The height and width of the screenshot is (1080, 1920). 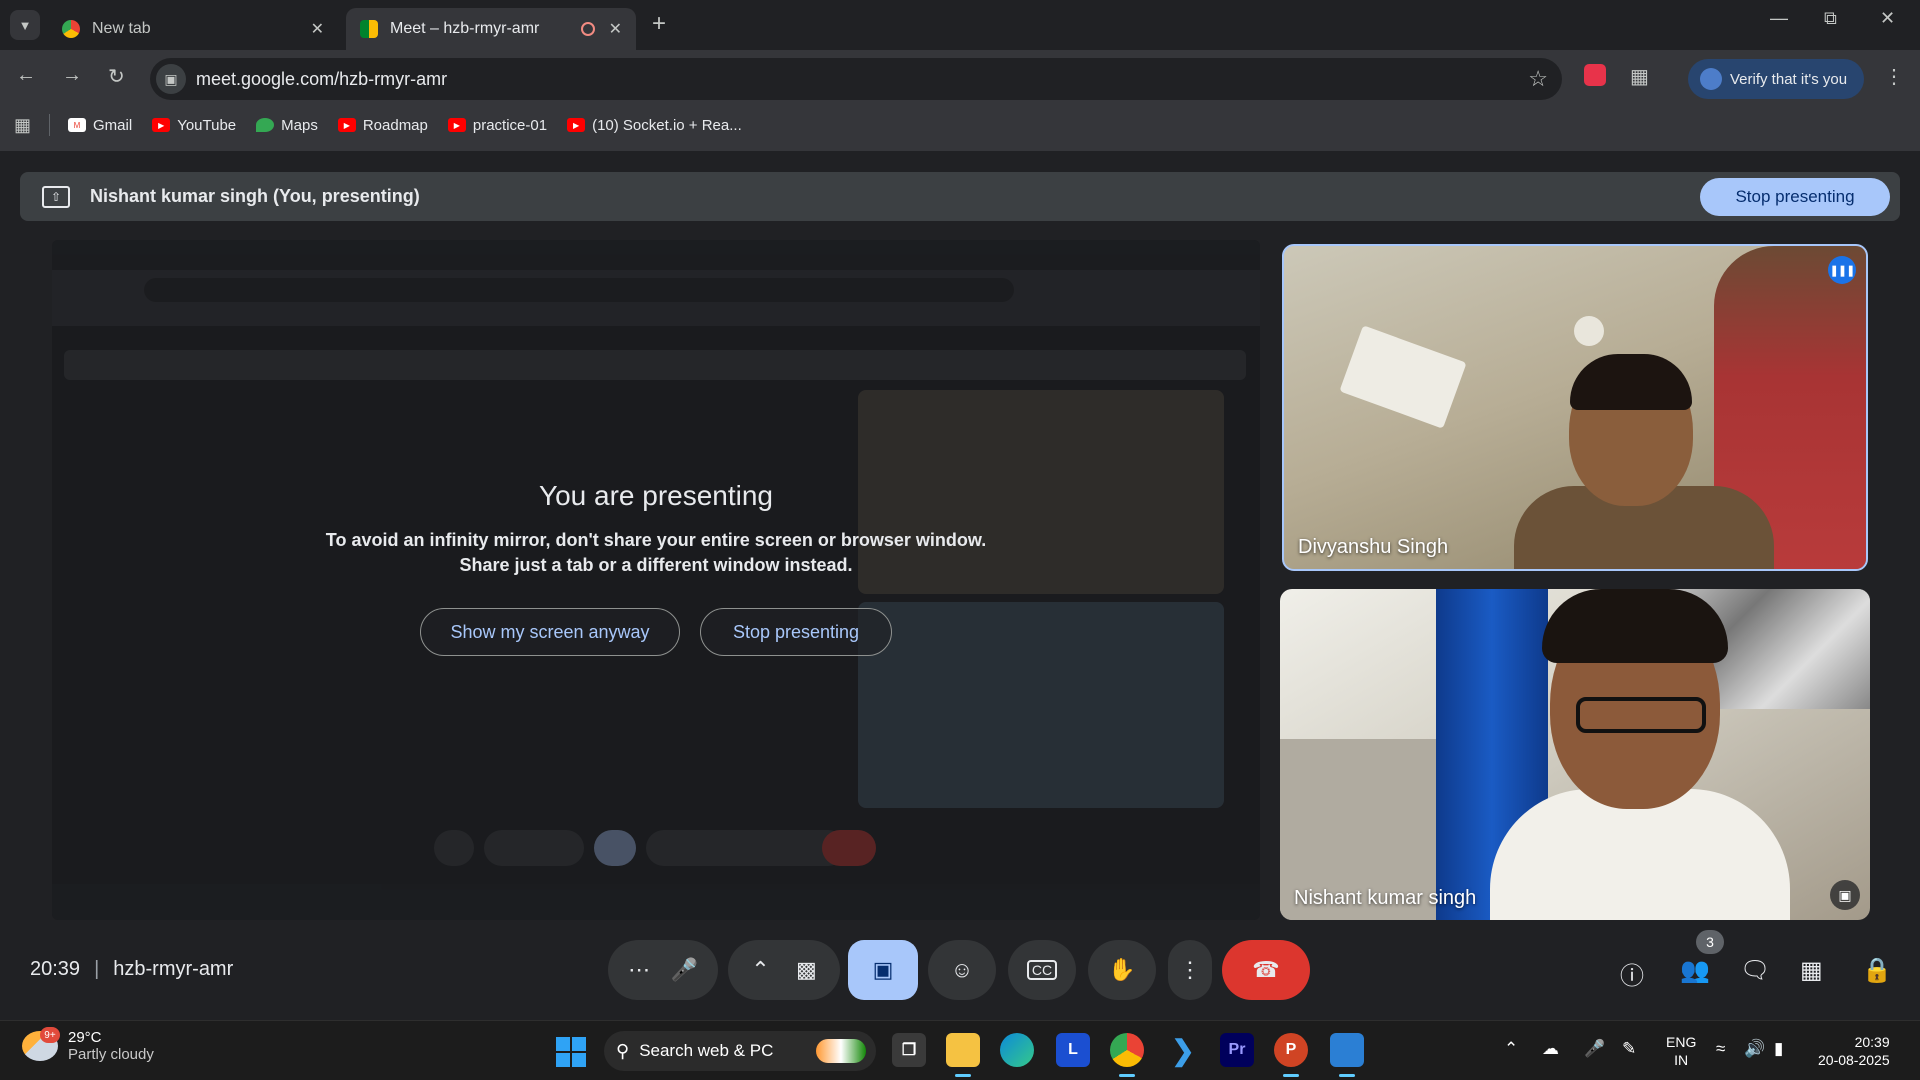 What do you see at coordinates (963, 1055) in the screenshot?
I see `file-explorer-icon` at bounding box center [963, 1055].